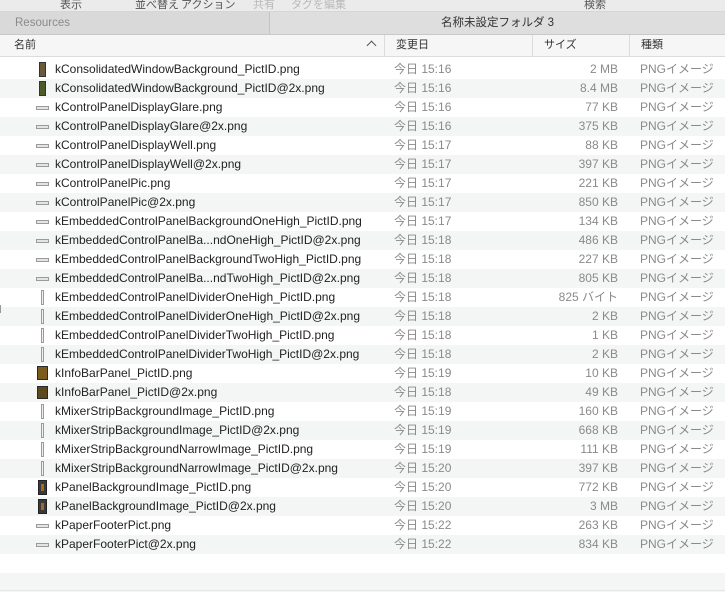 Image resolution: width=725 pixels, height=596 pixels. Describe the element at coordinates (599, 449) in the screenshot. I see `file-size: 111 KB` at that location.